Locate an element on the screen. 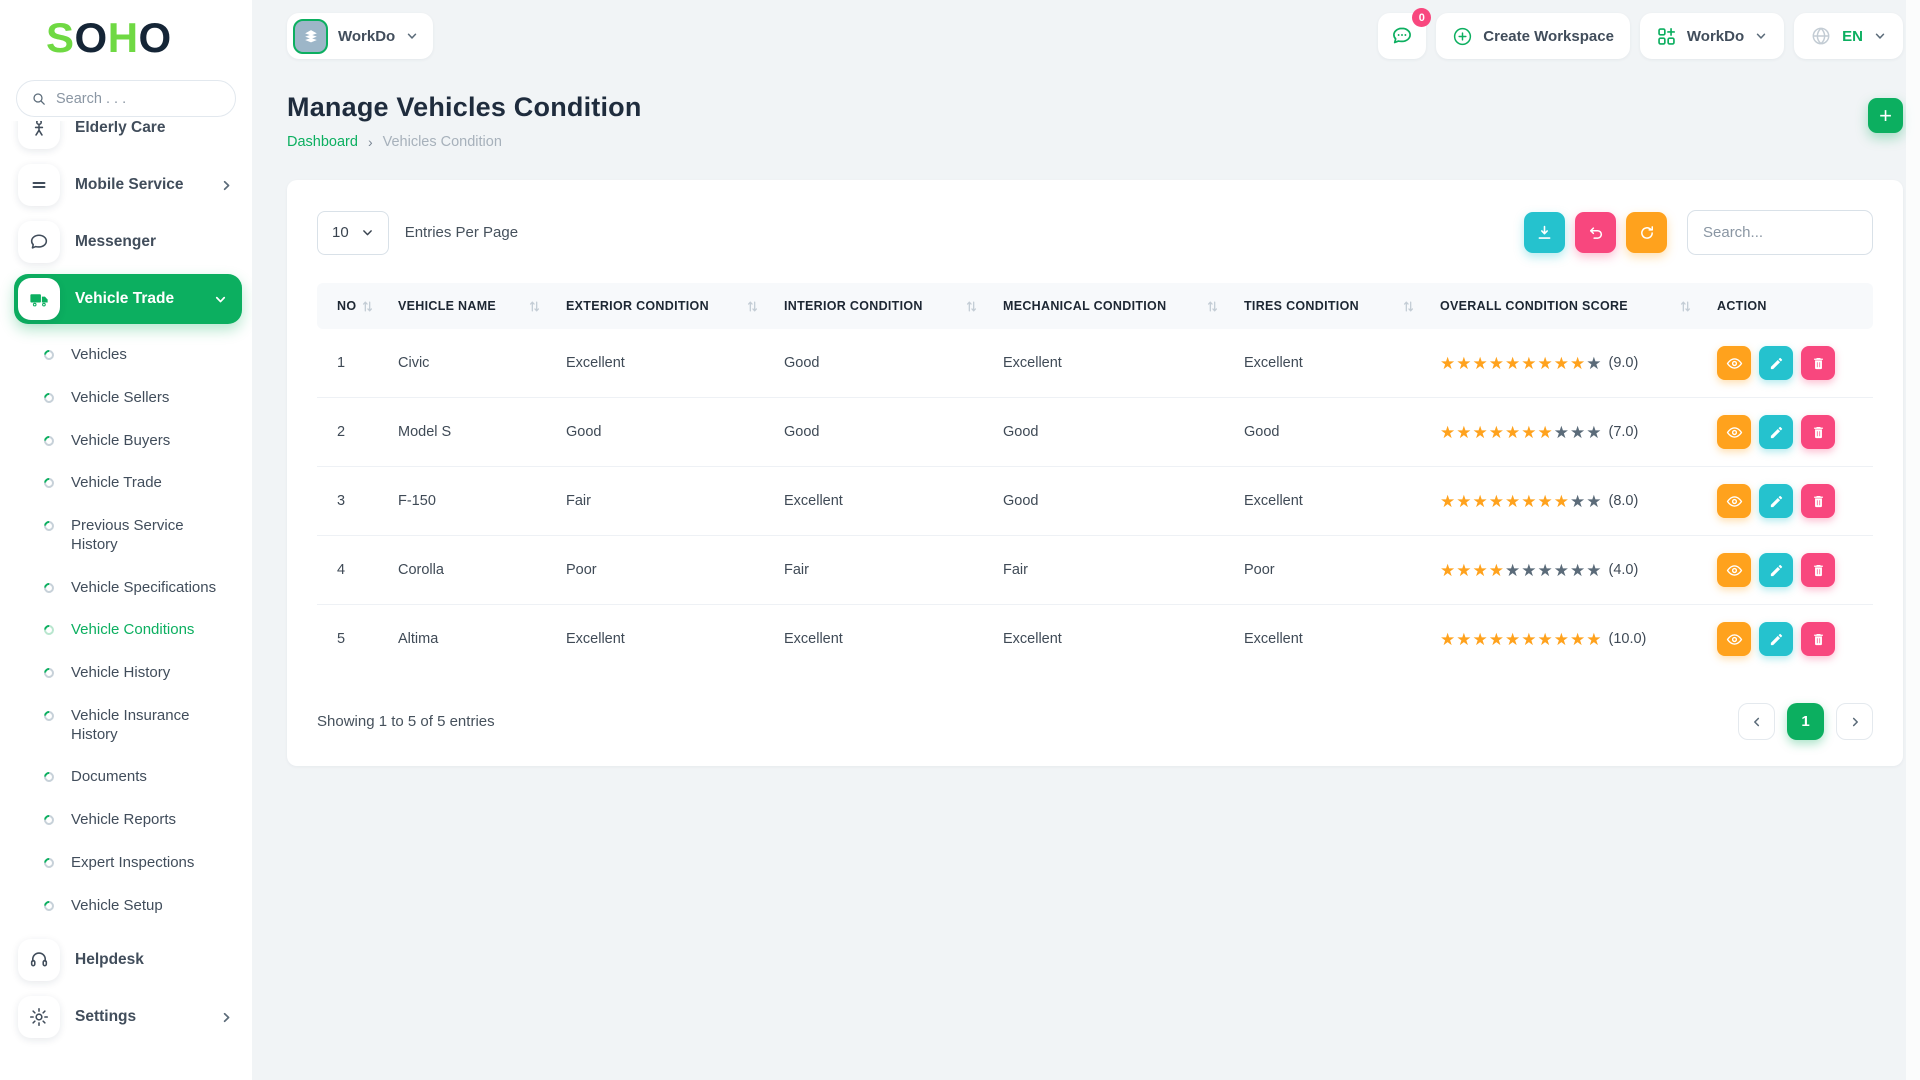  column-header: TIRES CONDITION is located at coordinates (1342, 306).